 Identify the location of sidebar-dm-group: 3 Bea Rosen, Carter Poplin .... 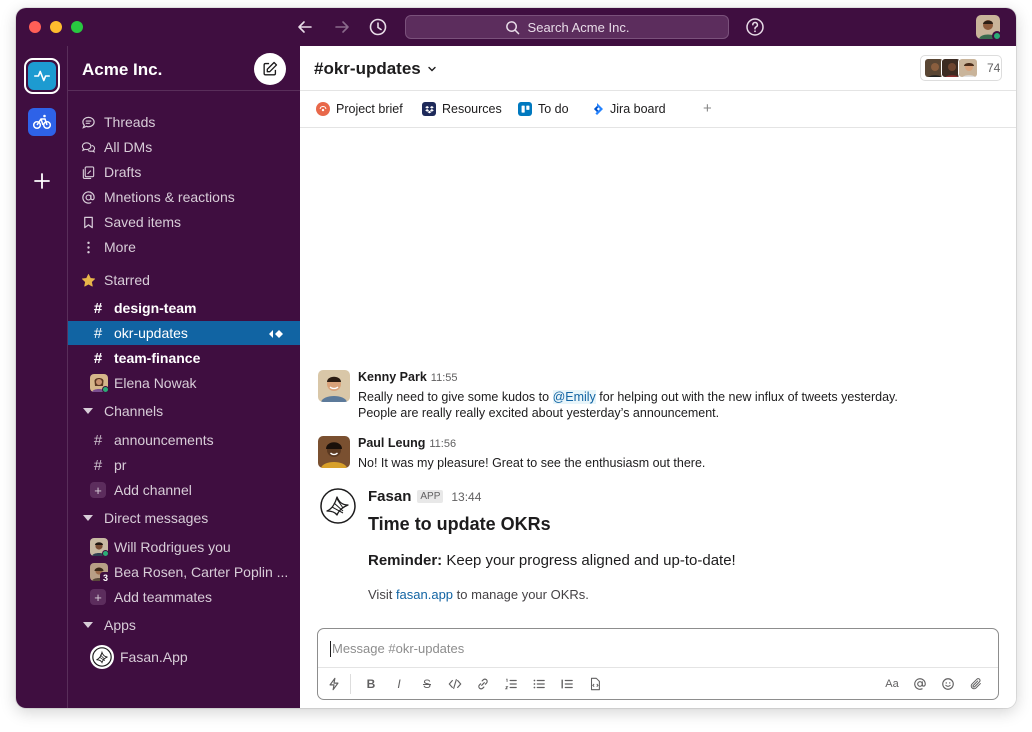
(184, 572).